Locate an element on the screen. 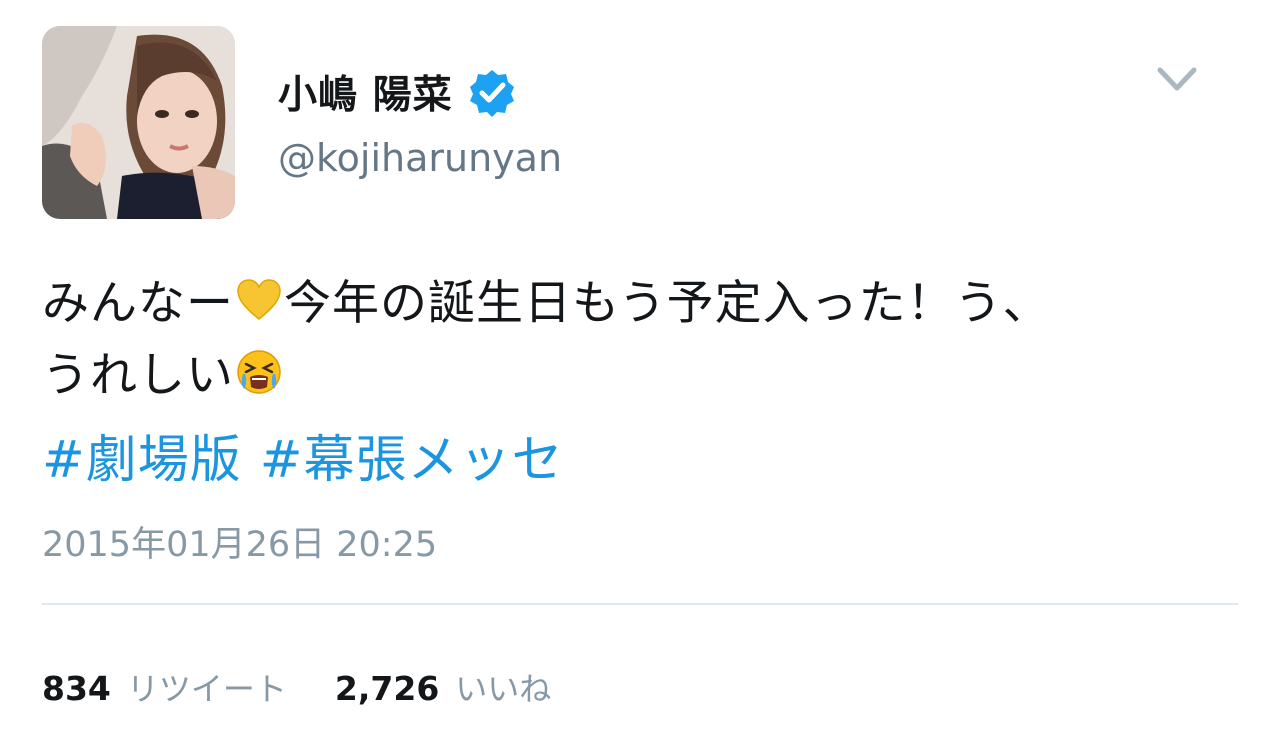  like-count: 2,726 is located at coordinates (387, 688).